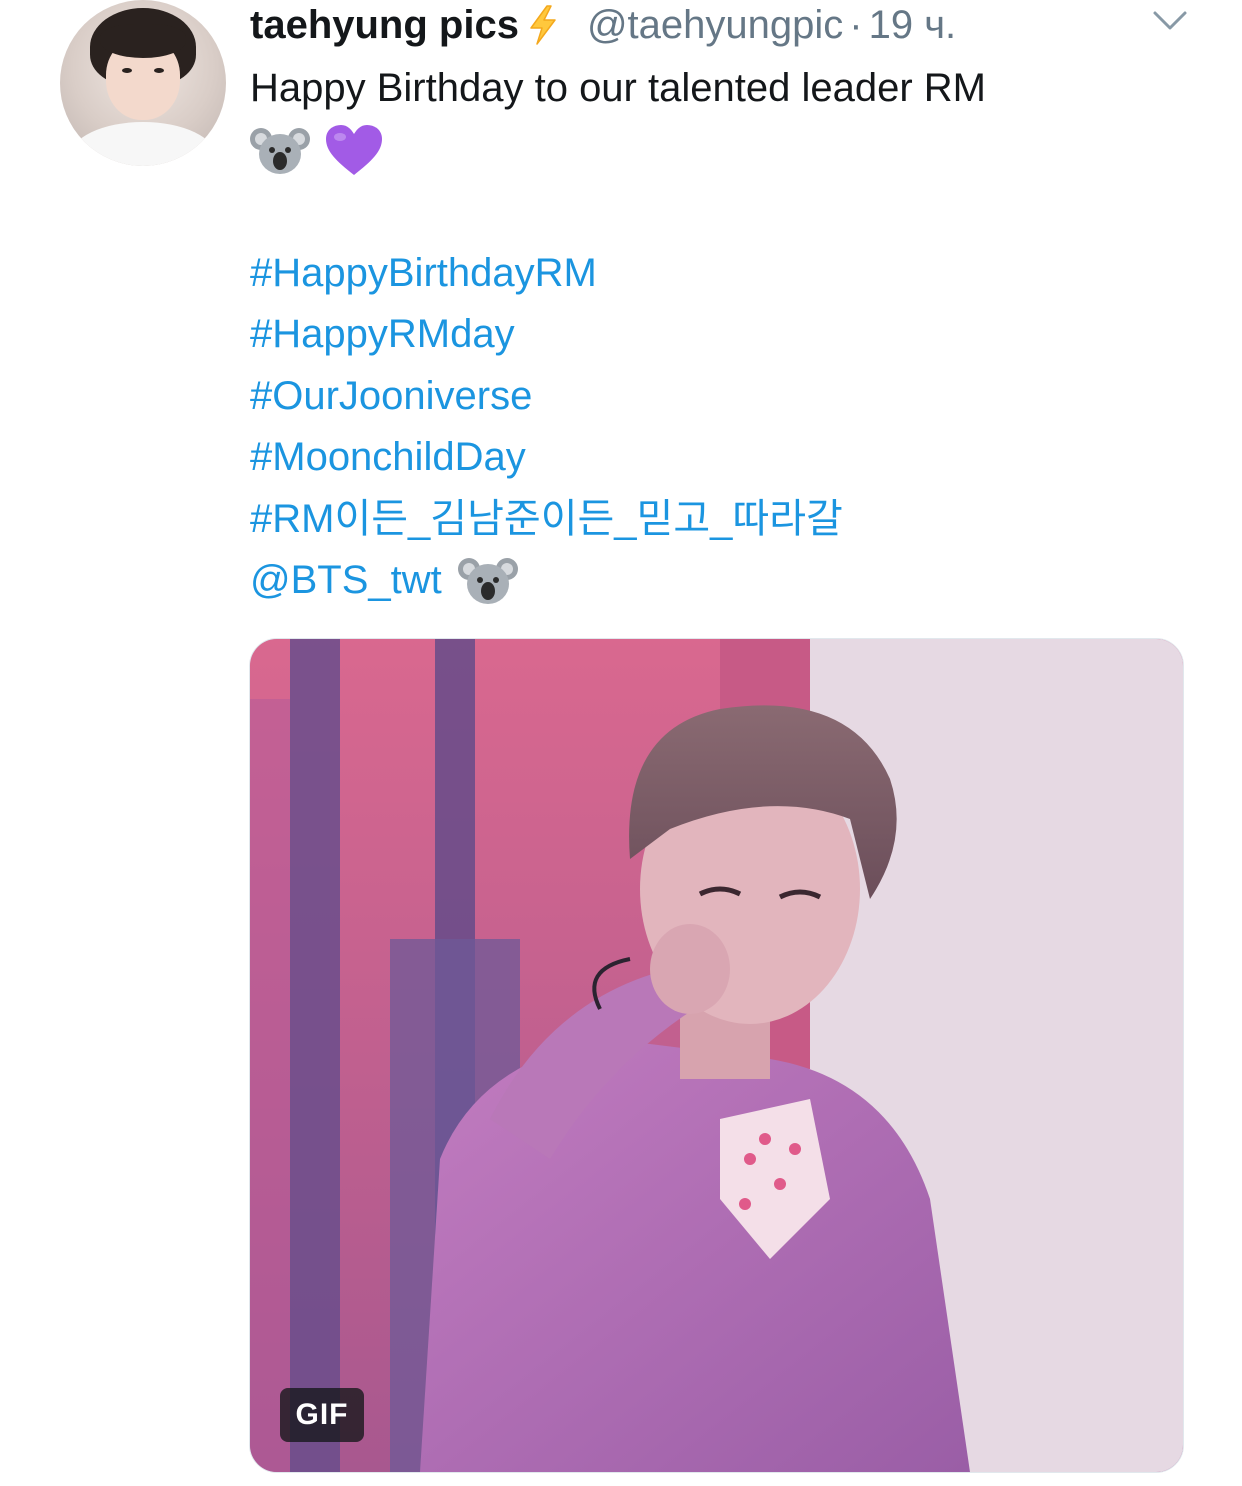 This screenshot has width=1242, height=1486. Describe the element at coordinates (1170, 21) in the screenshot. I see `chevron-down-icon` at that location.